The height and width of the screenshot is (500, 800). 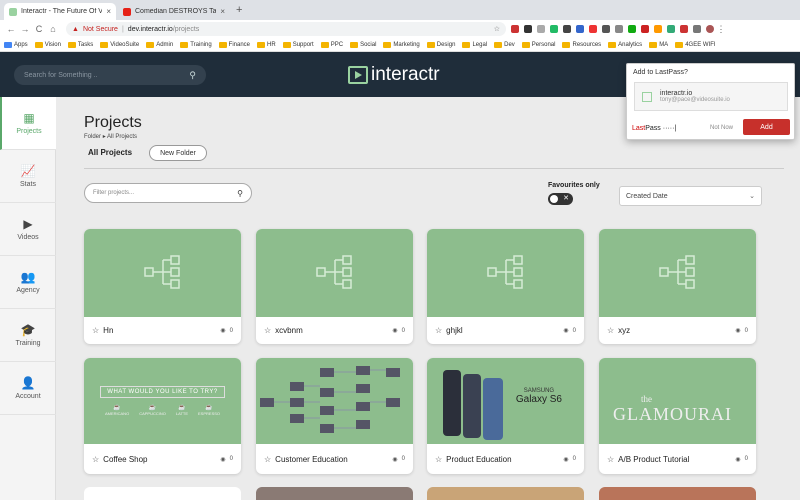 I want to click on project-card: ☆ Customer Education ◉ 0, so click(x=334, y=416).